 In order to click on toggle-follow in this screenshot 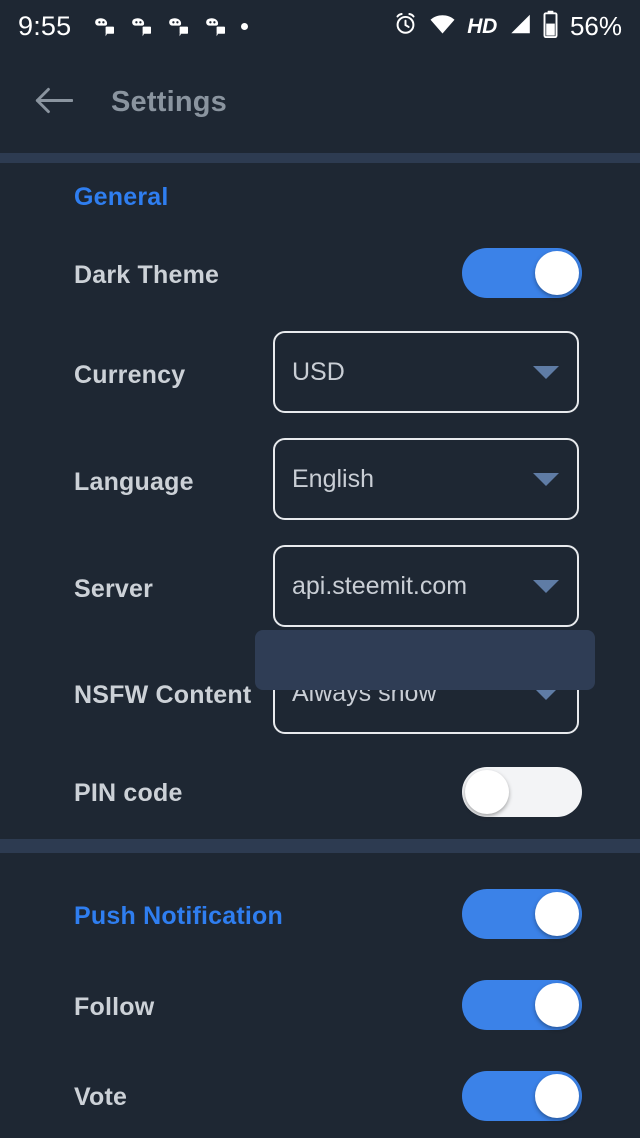, I will do `click(522, 1005)`.